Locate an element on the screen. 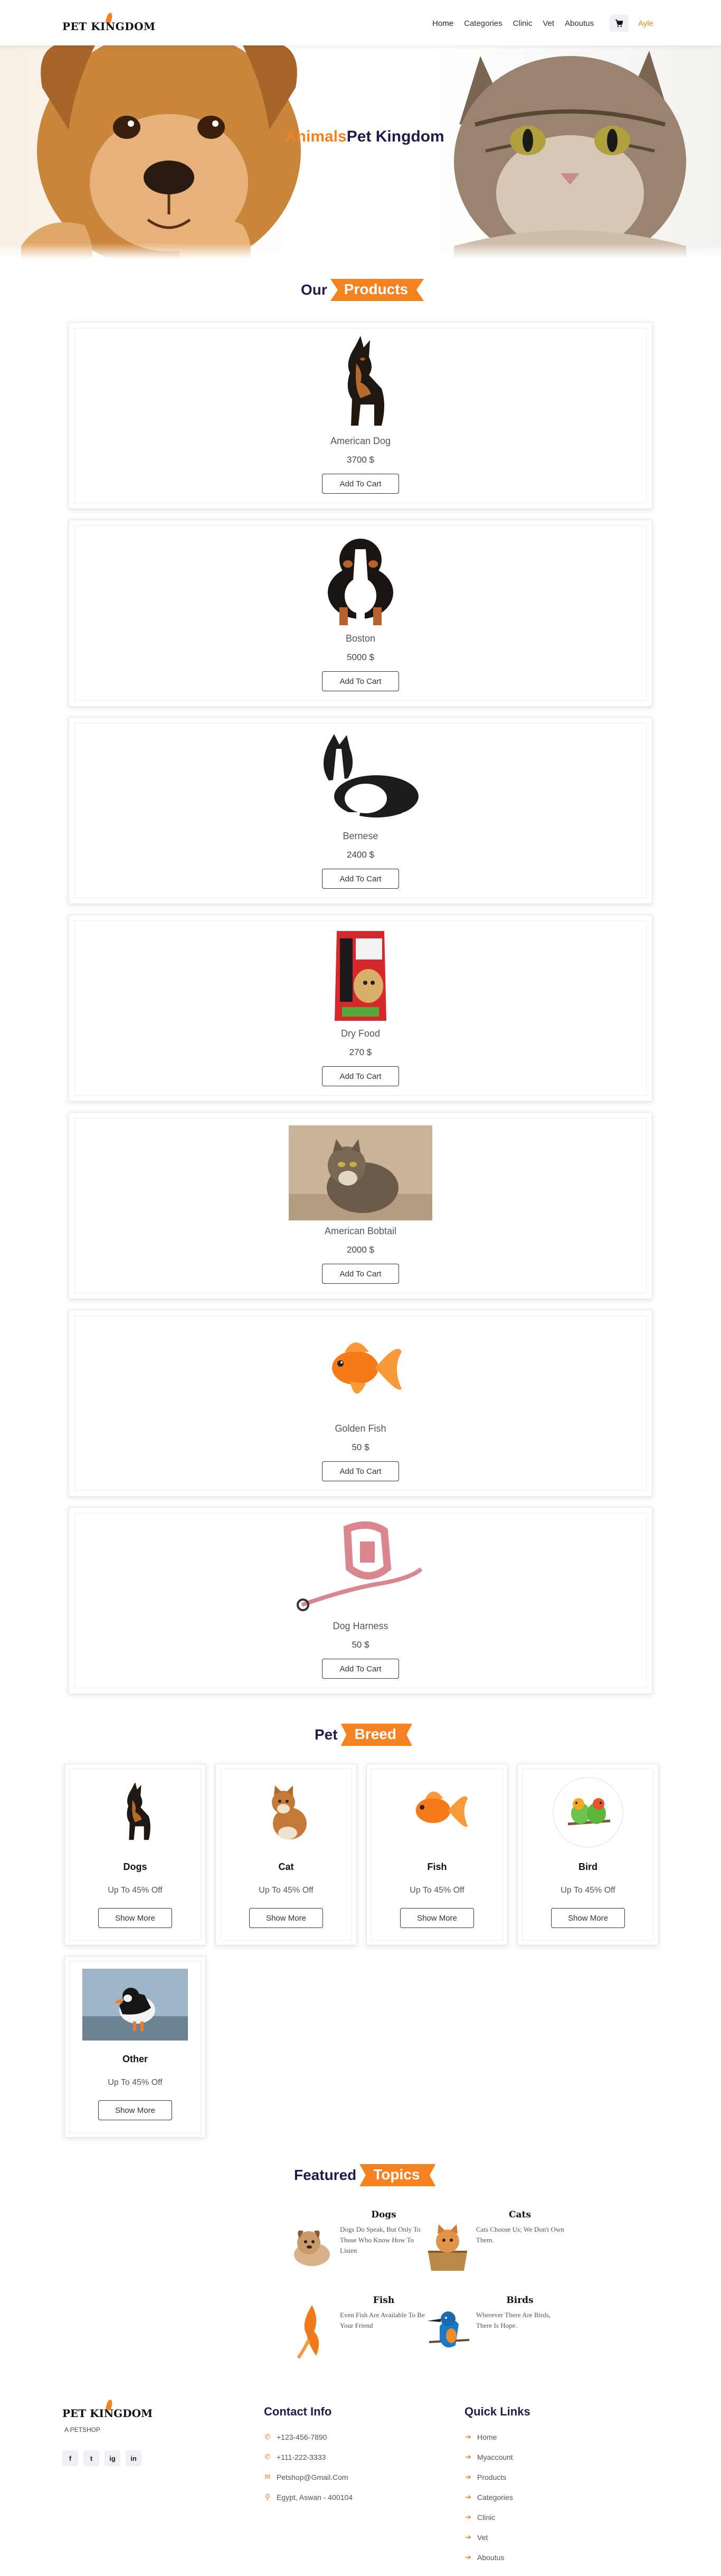 The image size is (721, 2576). quick-link-clinic: ➔ Clinic is located at coordinates (479, 2517).